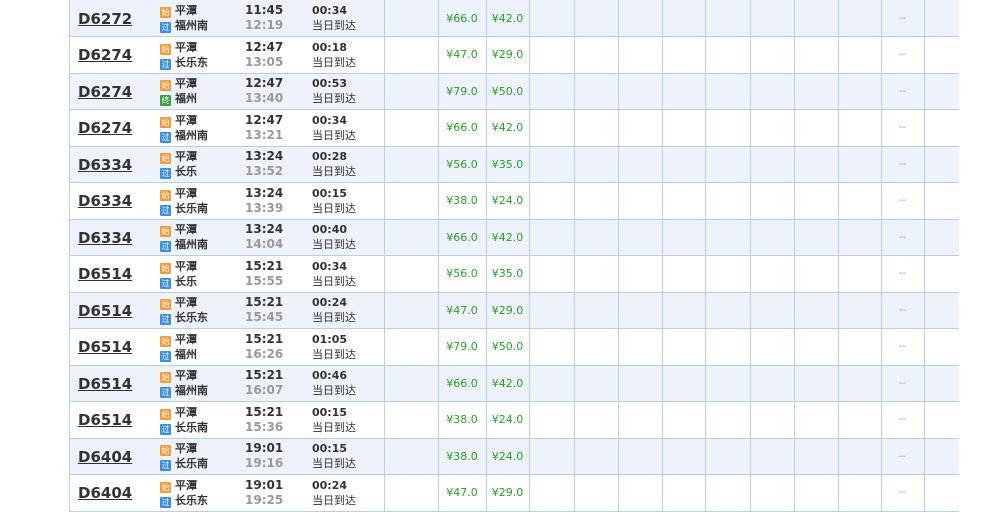  I want to click on from-station: 始平潭, so click(202, 157).